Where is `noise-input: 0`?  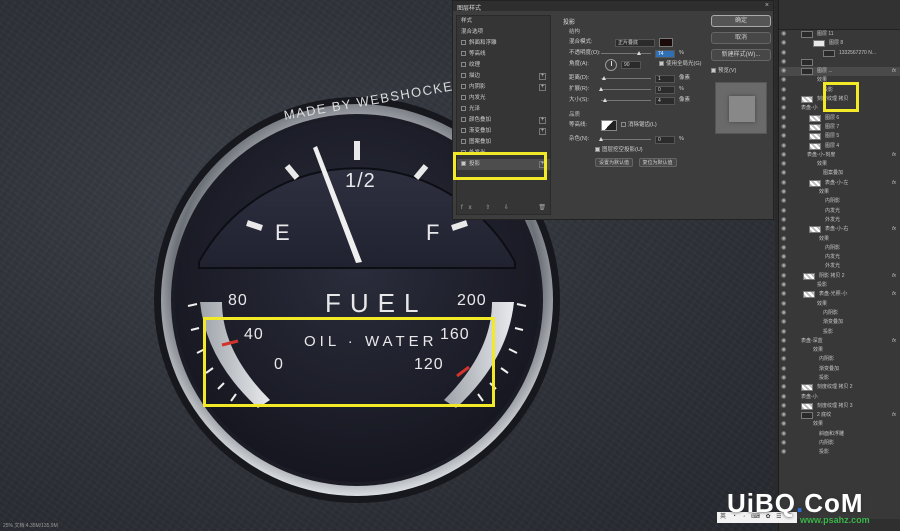 noise-input: 0 is located at coordinates (665, 140).